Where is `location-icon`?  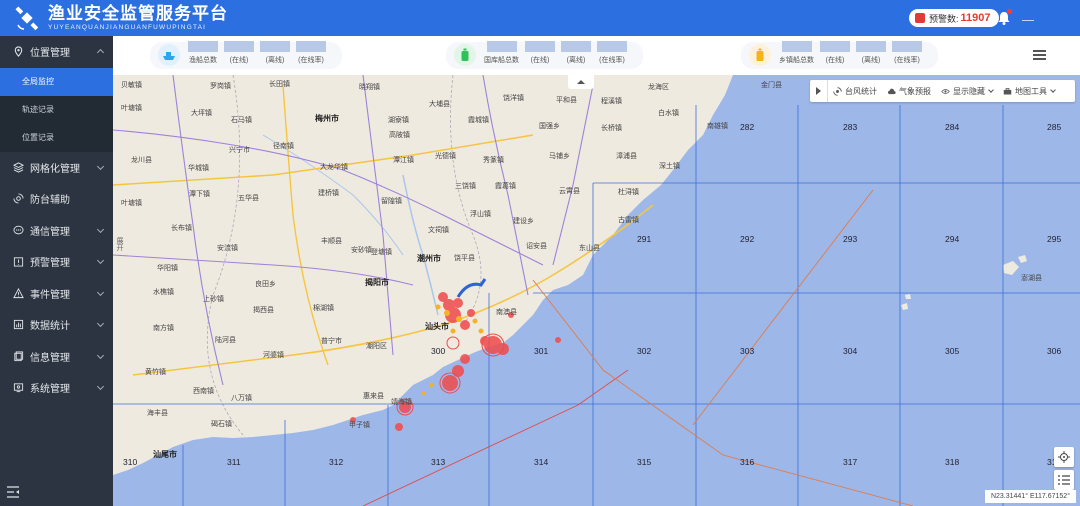 location-icon is located at coordinates (18, 52).